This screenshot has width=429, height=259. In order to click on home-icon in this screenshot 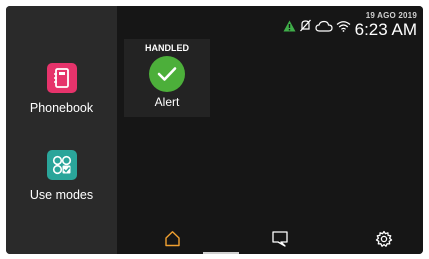, I will do `click(172, 241)`.